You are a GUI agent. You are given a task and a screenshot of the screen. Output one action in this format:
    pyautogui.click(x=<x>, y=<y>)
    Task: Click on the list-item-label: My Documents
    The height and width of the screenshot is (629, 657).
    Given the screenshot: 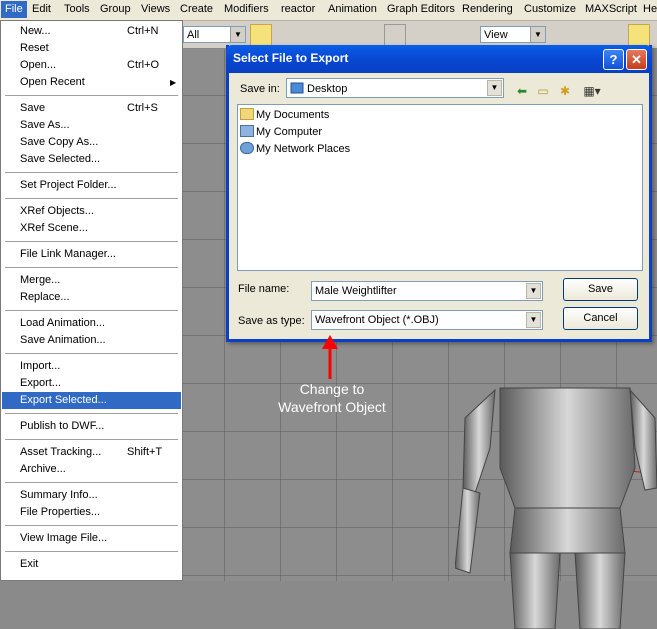 What is the action you would take?
    pyautogui.click(x=293, y=115)
    